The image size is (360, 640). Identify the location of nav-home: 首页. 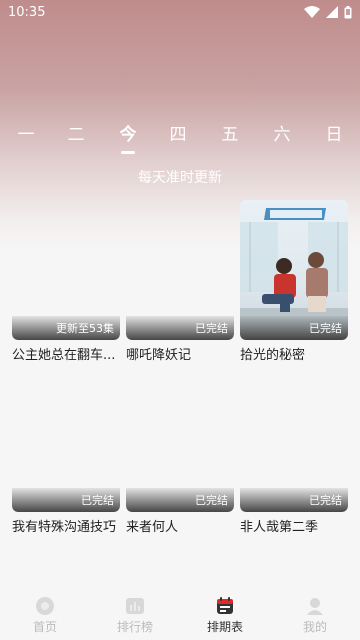
(45, 615).